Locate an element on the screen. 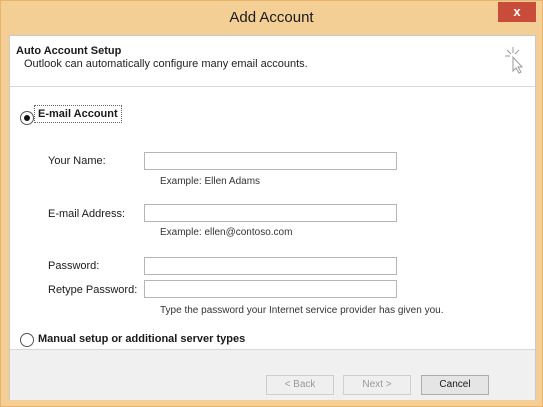  close-button: x is located at coordinates (517, 12).